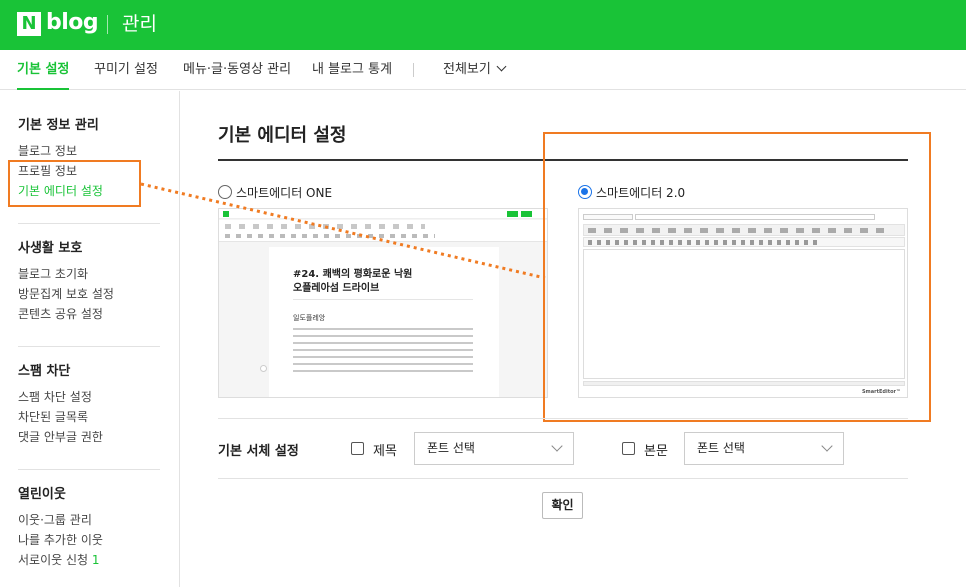  I want to click on title-font-select-value: 폰트 선택, so click(451, 448).